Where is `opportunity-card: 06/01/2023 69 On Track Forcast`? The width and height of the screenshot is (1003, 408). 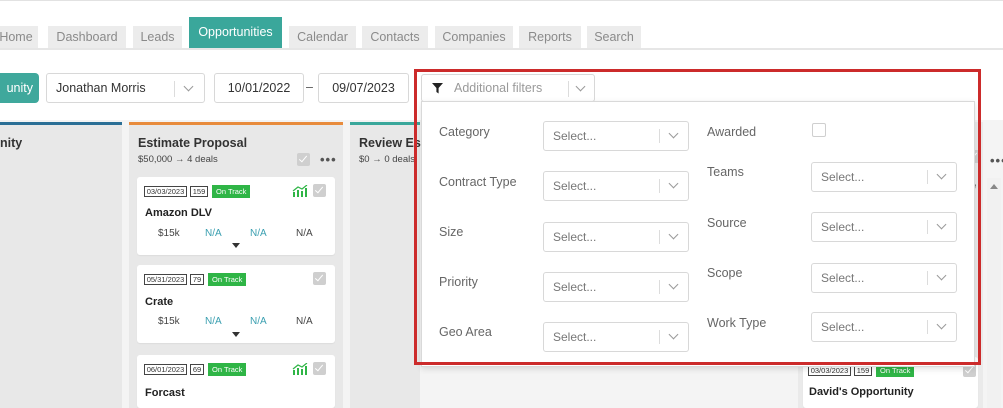
opportunity-card: 06/01/2023 69 On Track Forcast is located at coordinates (236, 381).